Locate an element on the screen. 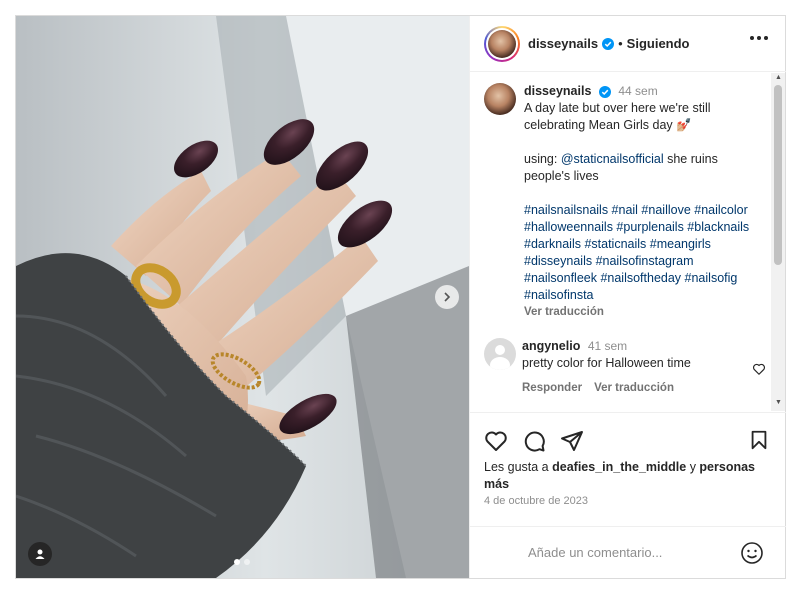  comment-like-icon is located at coordinates (759, 369).